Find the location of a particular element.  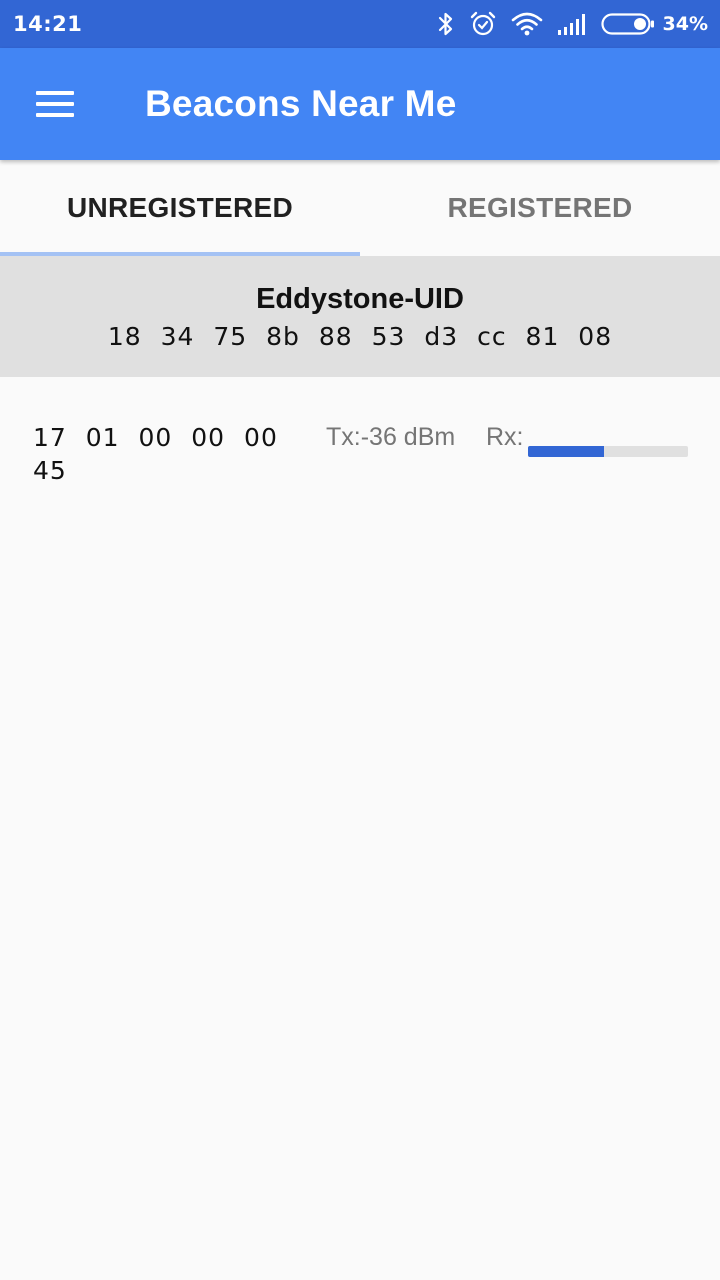

status-icons: 34% is located at coordinates (572, 24).